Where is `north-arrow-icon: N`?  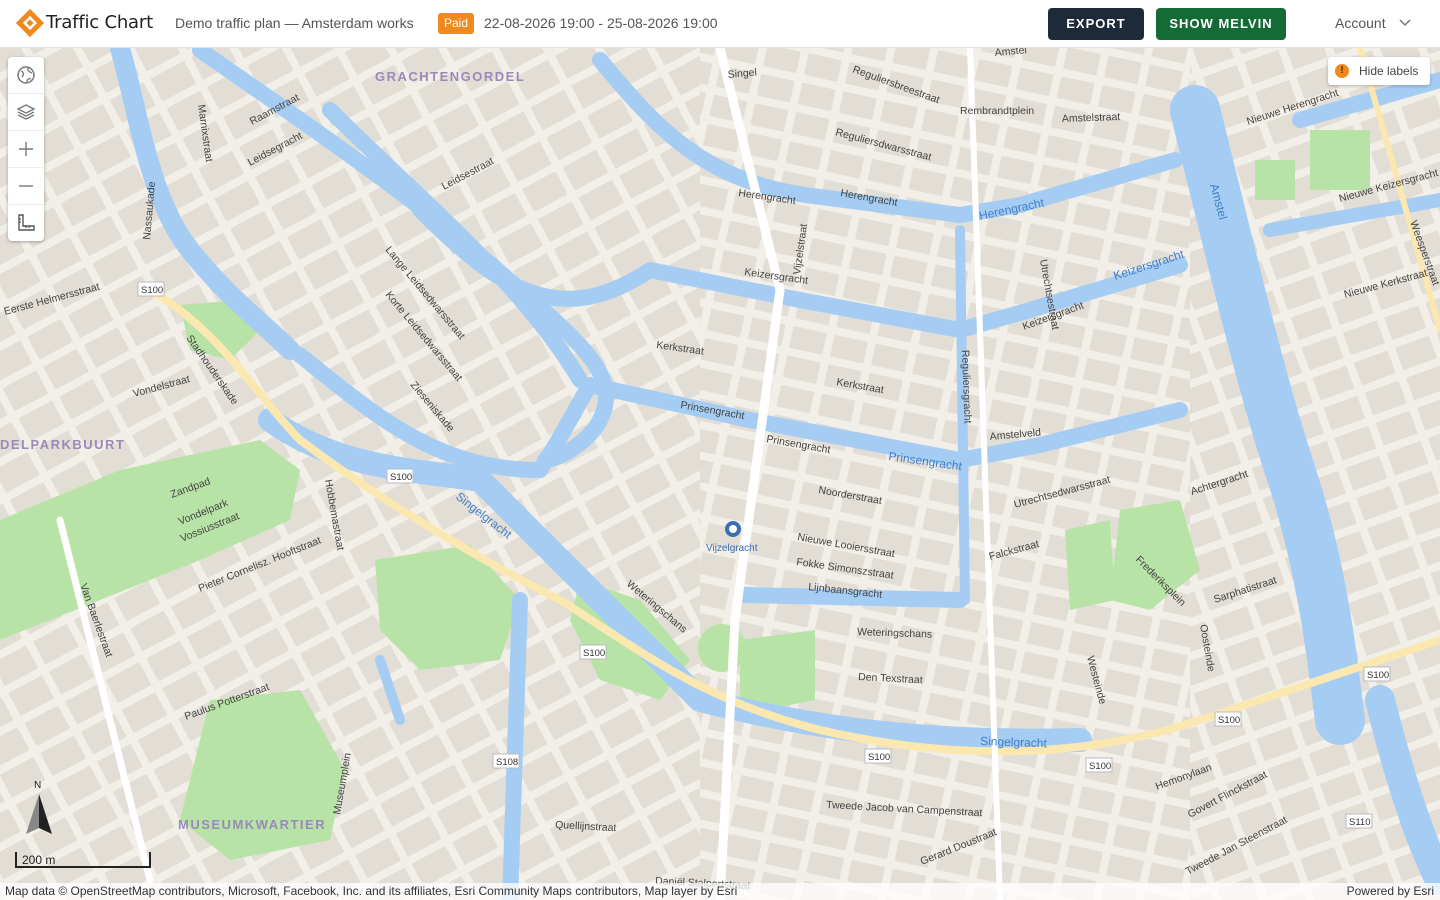
north-arrow-icon: N is located at coordinates (39, 807).